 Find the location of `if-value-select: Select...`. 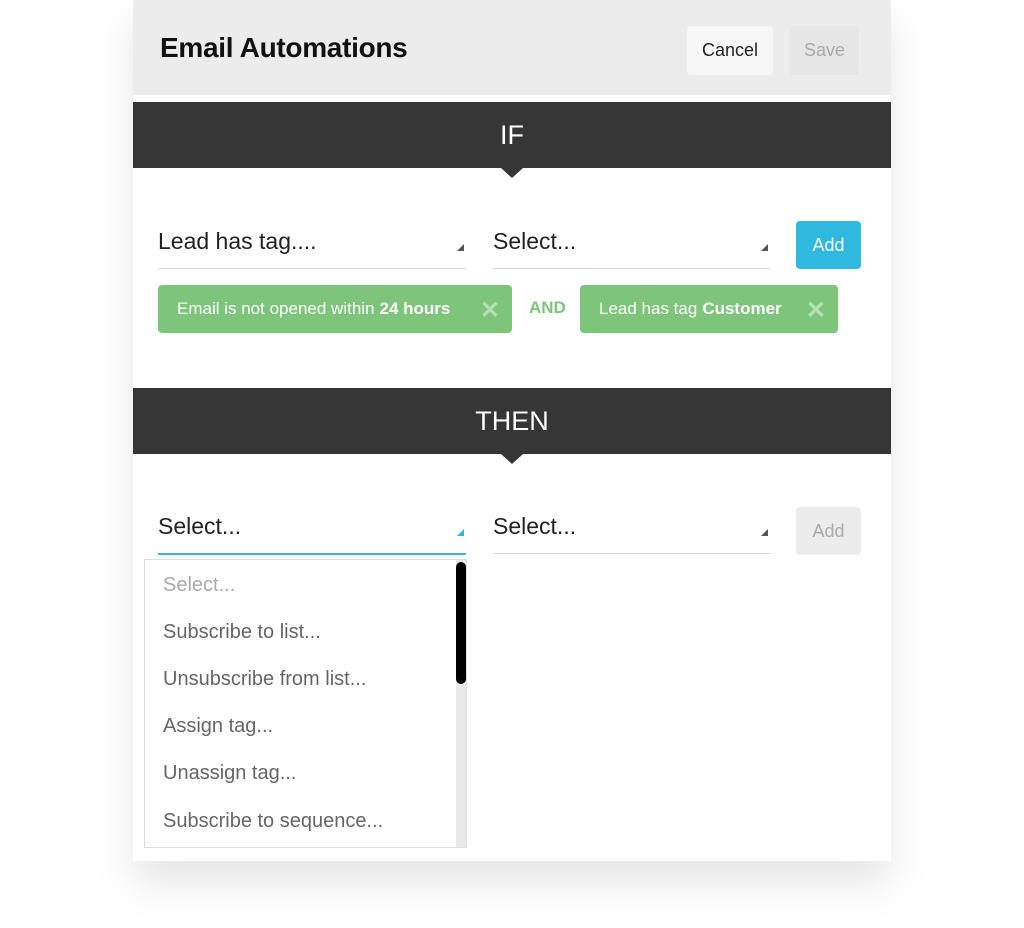

if-value-select: Select... is located at coordinates (631, 245).